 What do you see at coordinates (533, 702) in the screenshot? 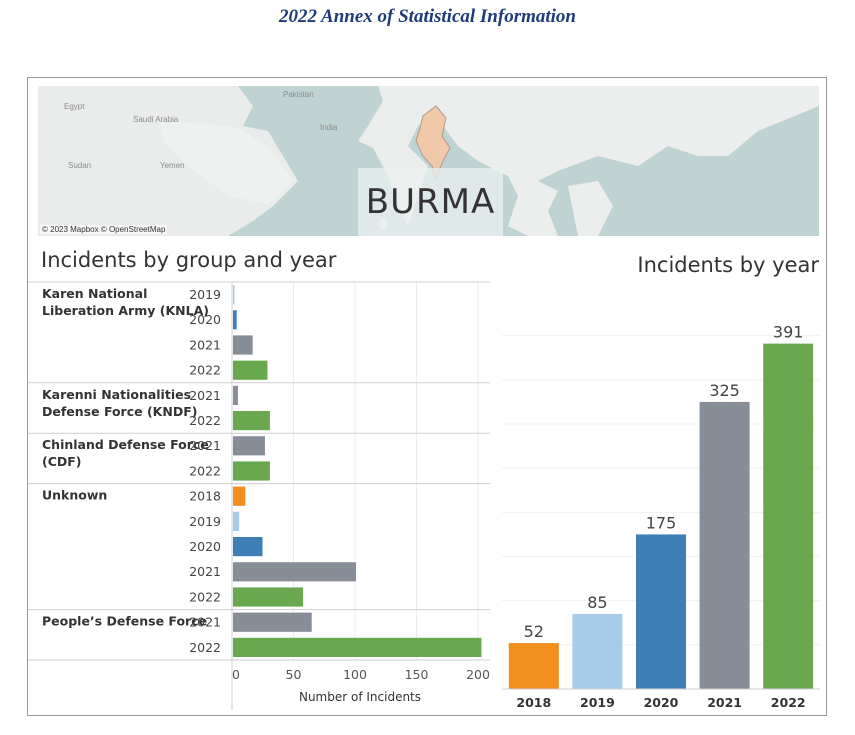
I see `category-label: 2018` at bounding box center [533, 702].